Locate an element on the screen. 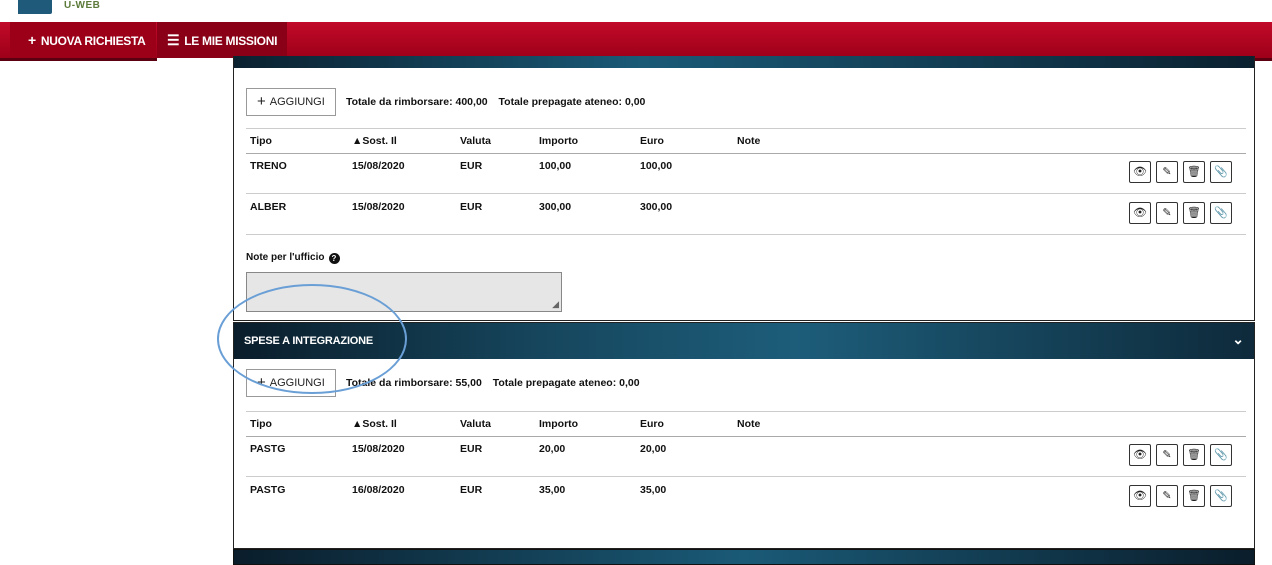 The image size is (1272, 565). highlight-annotation is located at coordinates (312, 339).